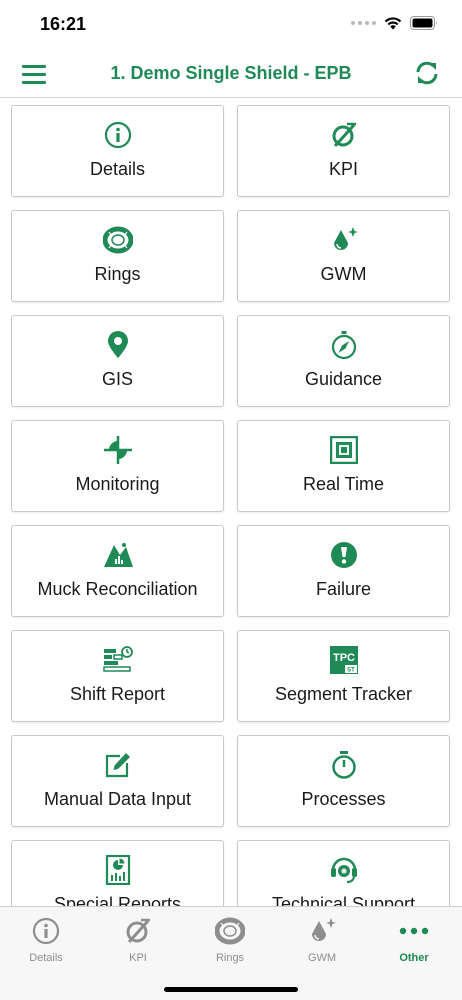  I want to click on muck-icon, so click(118, 555).